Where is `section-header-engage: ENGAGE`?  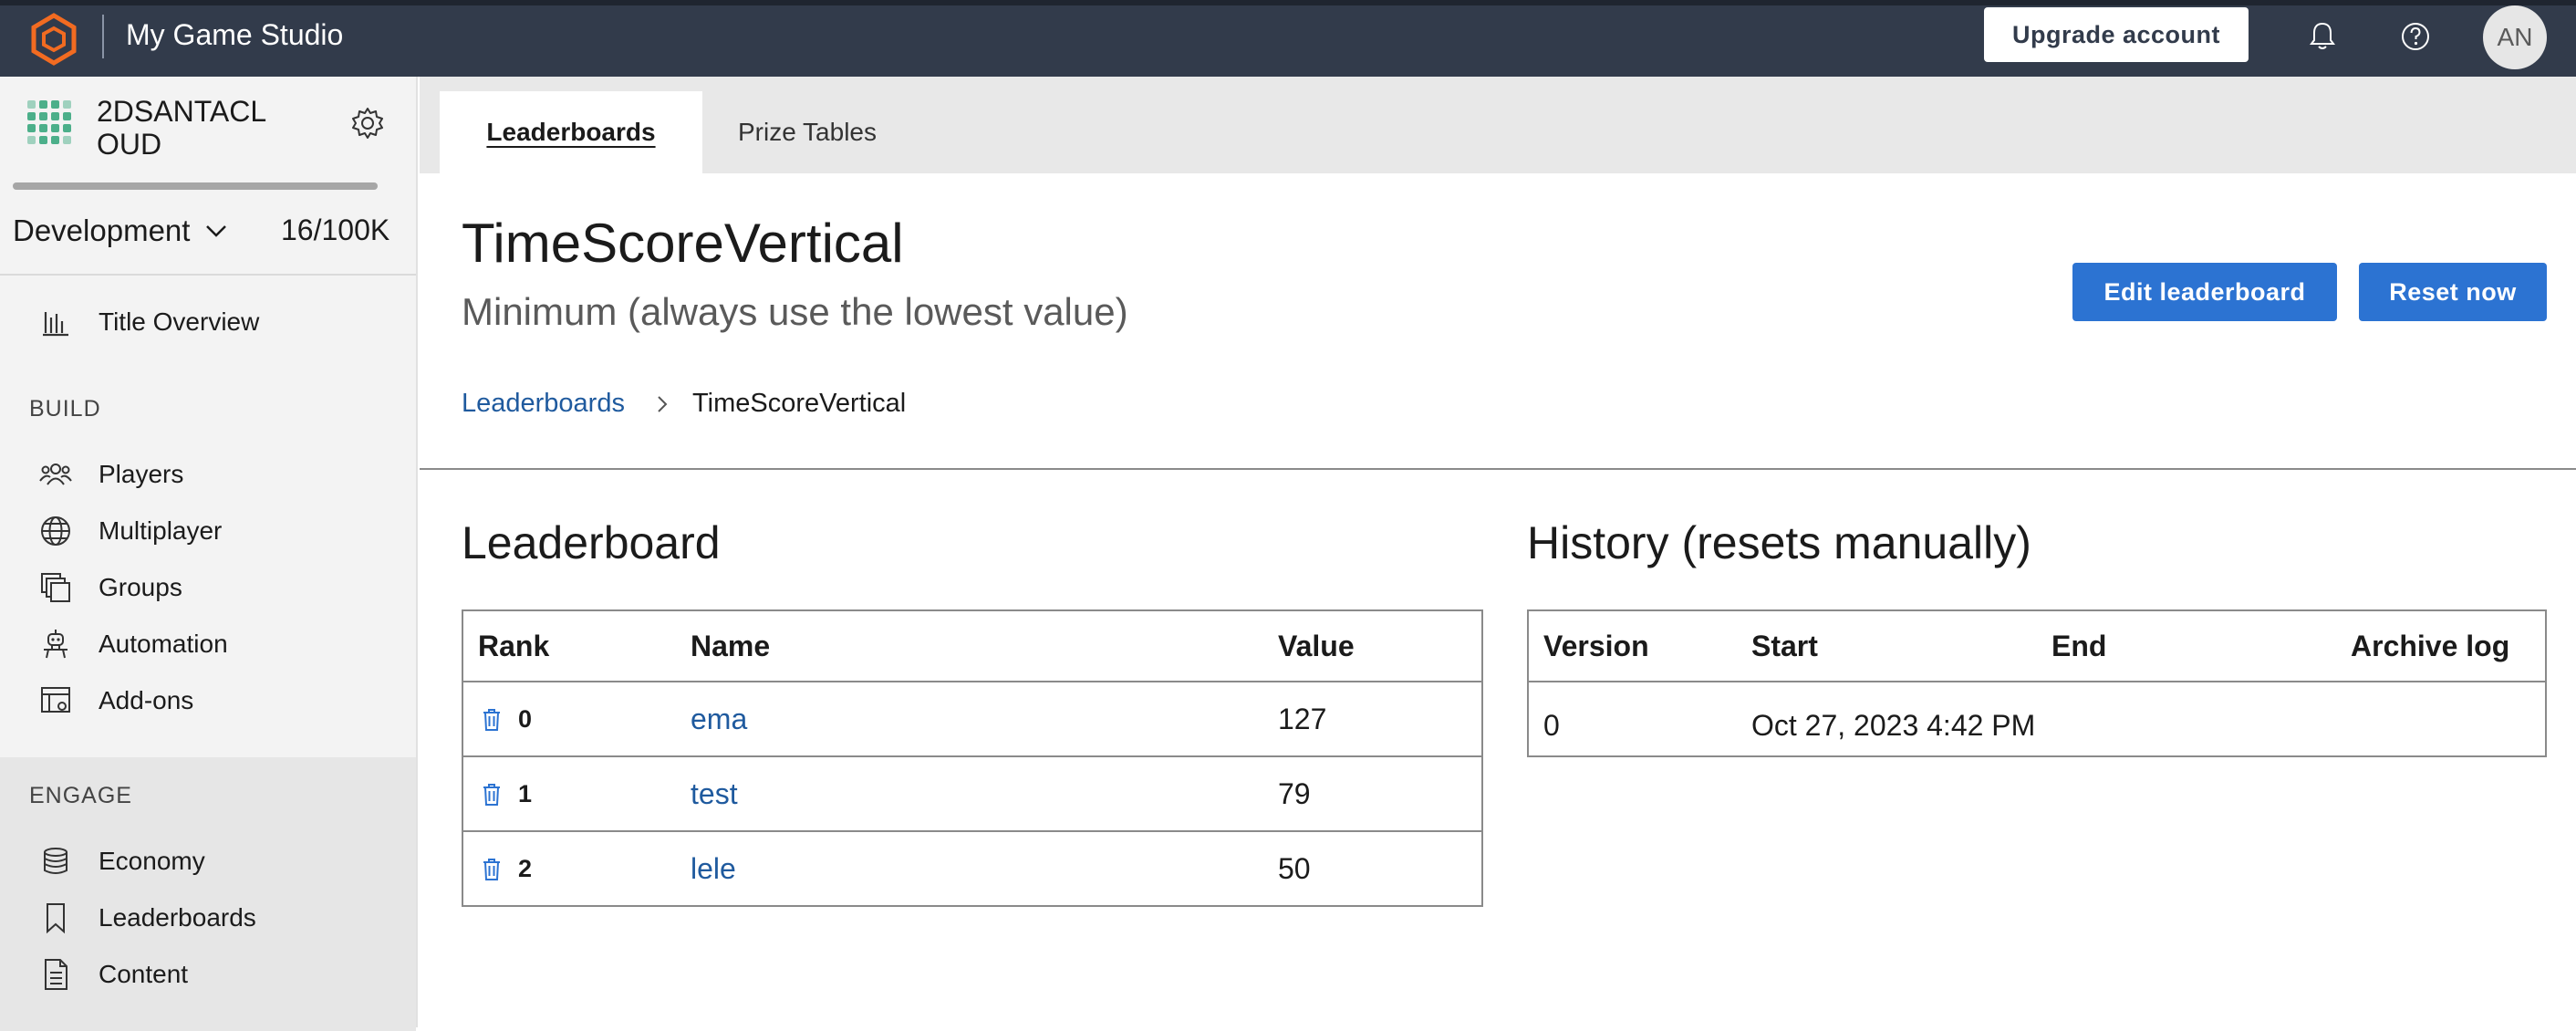
section-header-engage: ENGAGE is located at coordinates (80, 795).